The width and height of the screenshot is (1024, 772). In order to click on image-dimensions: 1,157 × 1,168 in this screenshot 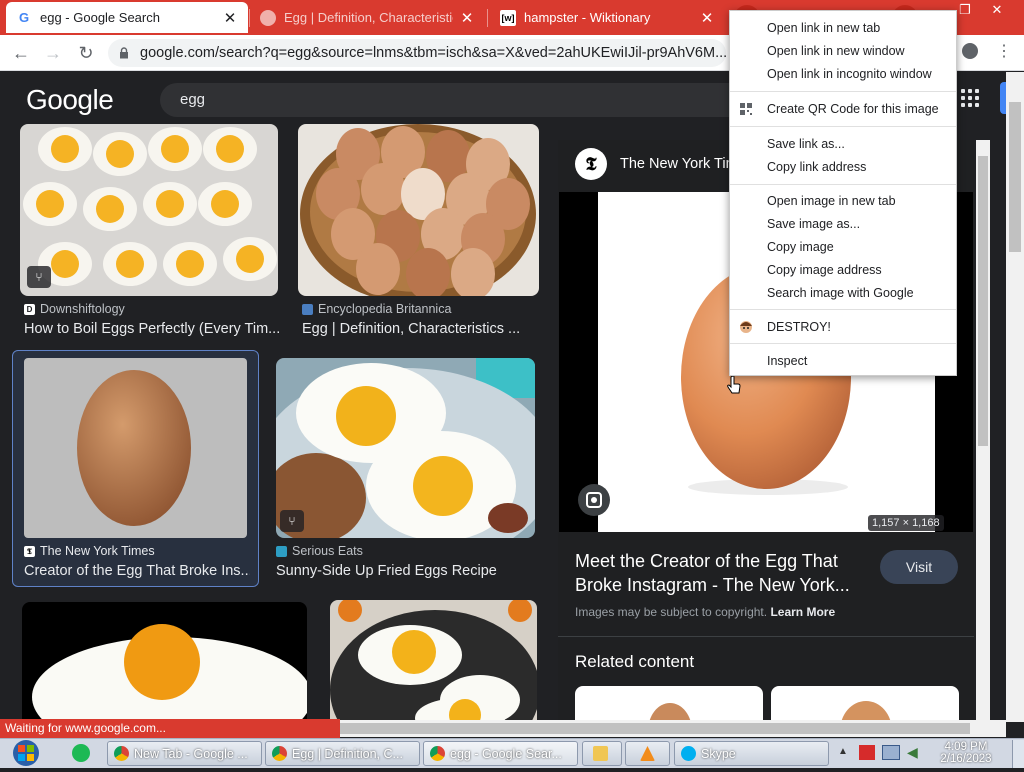, I will do `click(906, 523)`.